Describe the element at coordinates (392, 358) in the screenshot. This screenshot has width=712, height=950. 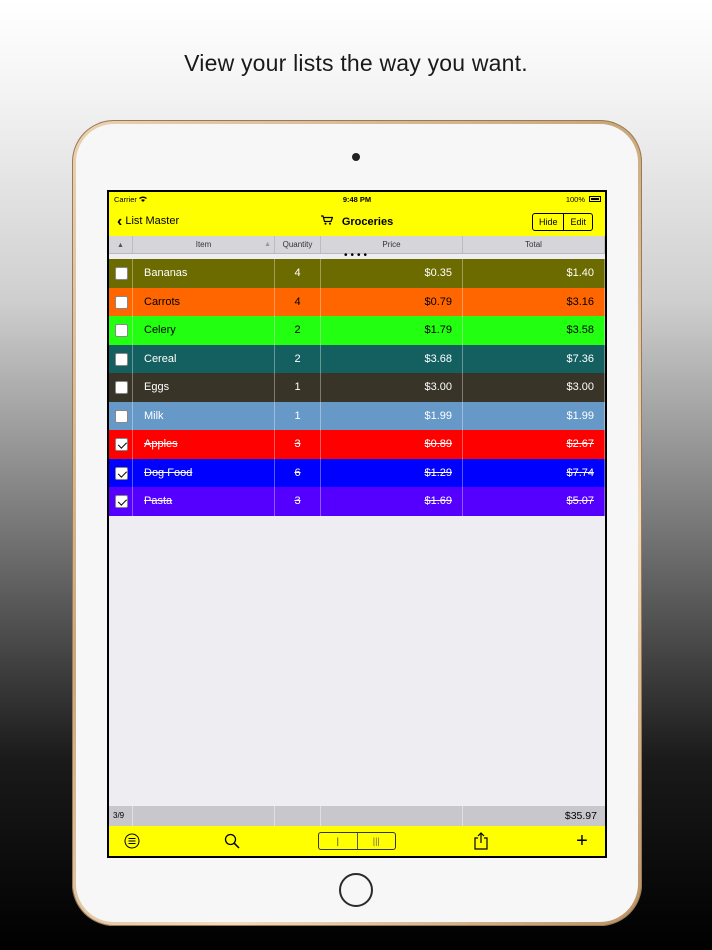
I see `item-price: $3.68` at that location.